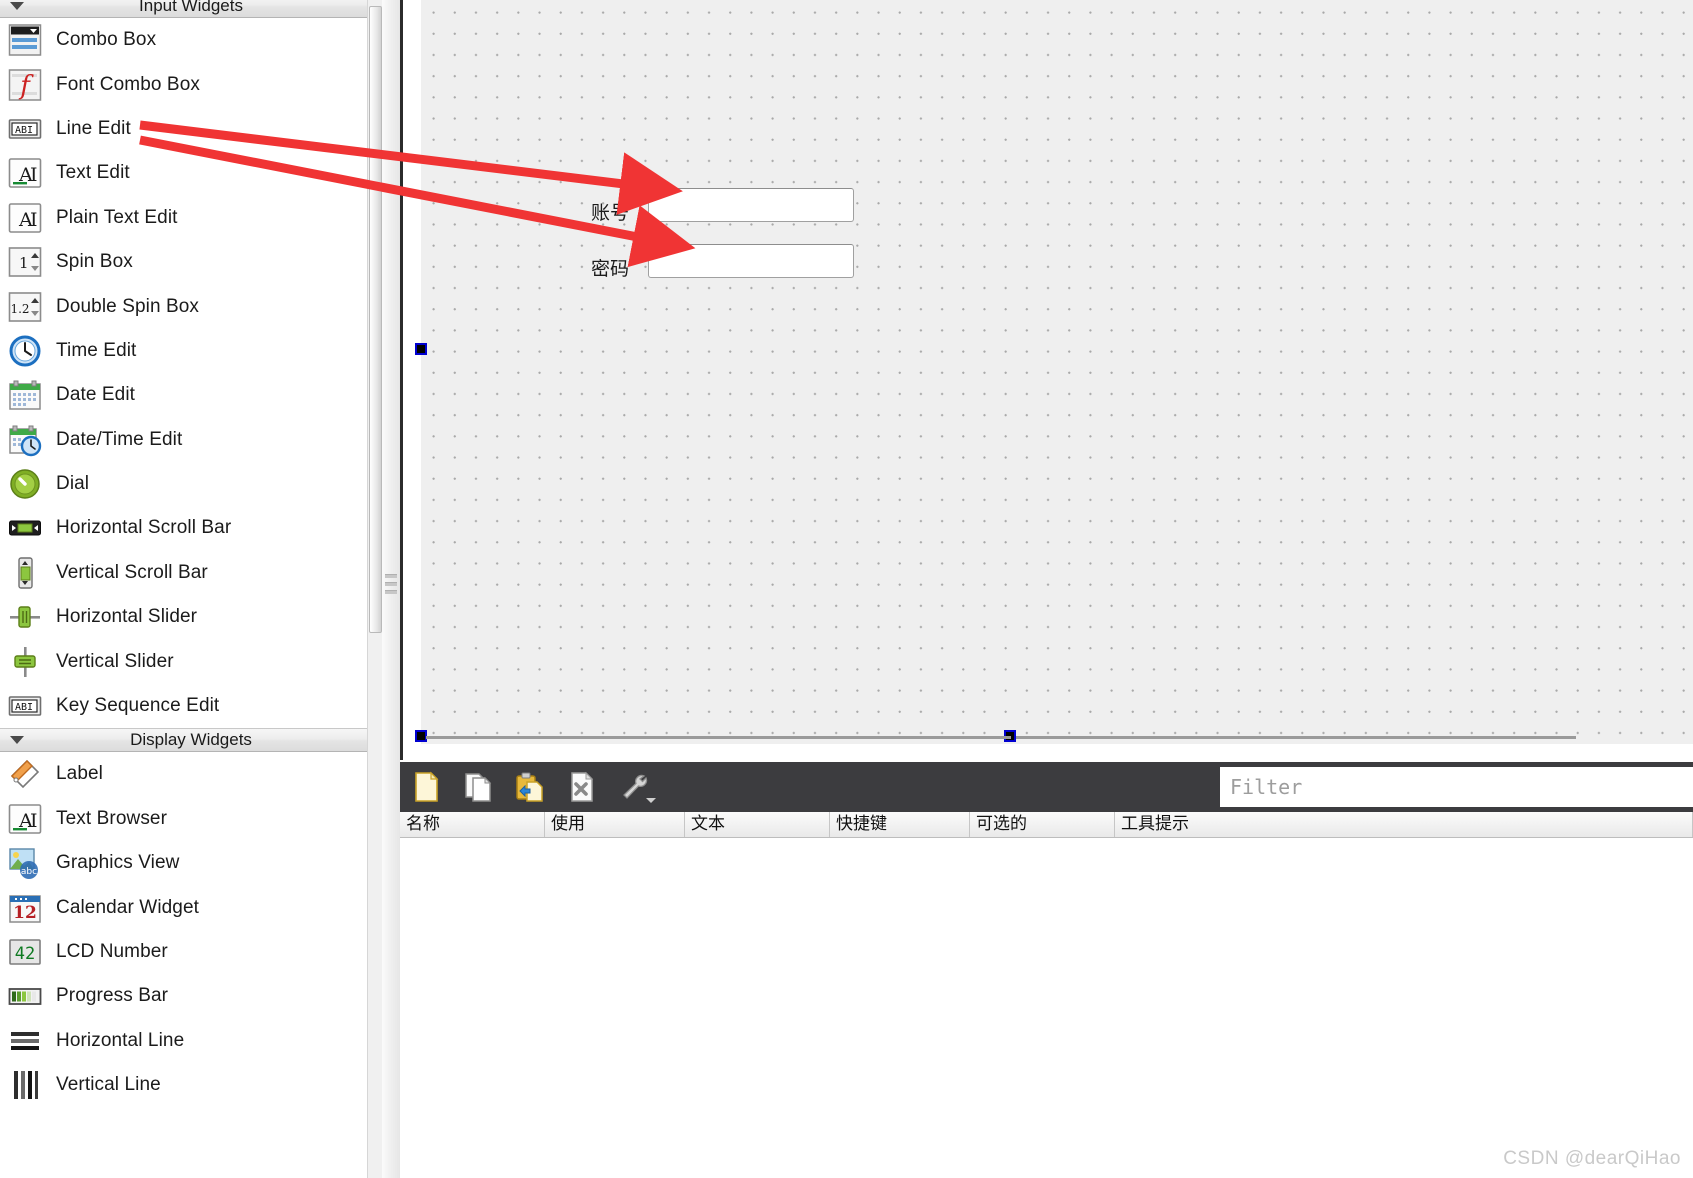  Describe the element at coordinates (25, 617) in the screenshot. I see `horizontal-slider-icon` at that location.